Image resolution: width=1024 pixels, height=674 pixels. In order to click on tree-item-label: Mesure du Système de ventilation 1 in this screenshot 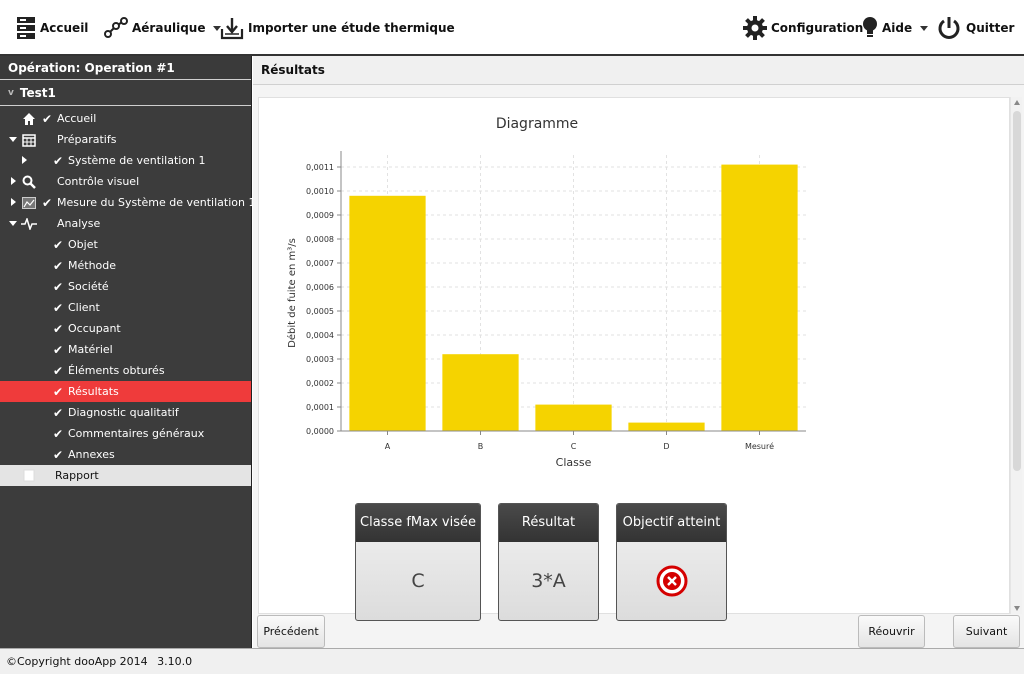, I will do `click(156, 202)`.